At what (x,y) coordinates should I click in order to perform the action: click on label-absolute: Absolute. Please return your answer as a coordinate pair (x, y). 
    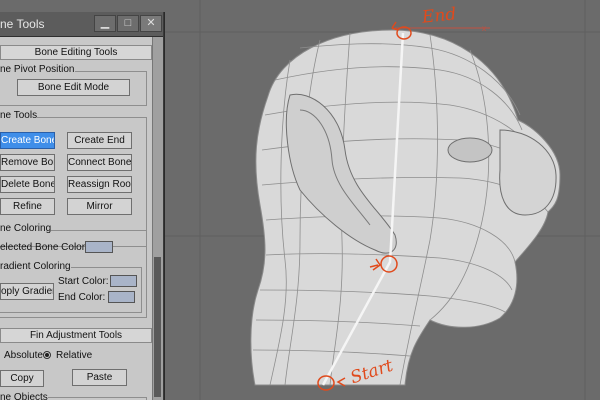
    Looking at the image, I should click on (23, 355).